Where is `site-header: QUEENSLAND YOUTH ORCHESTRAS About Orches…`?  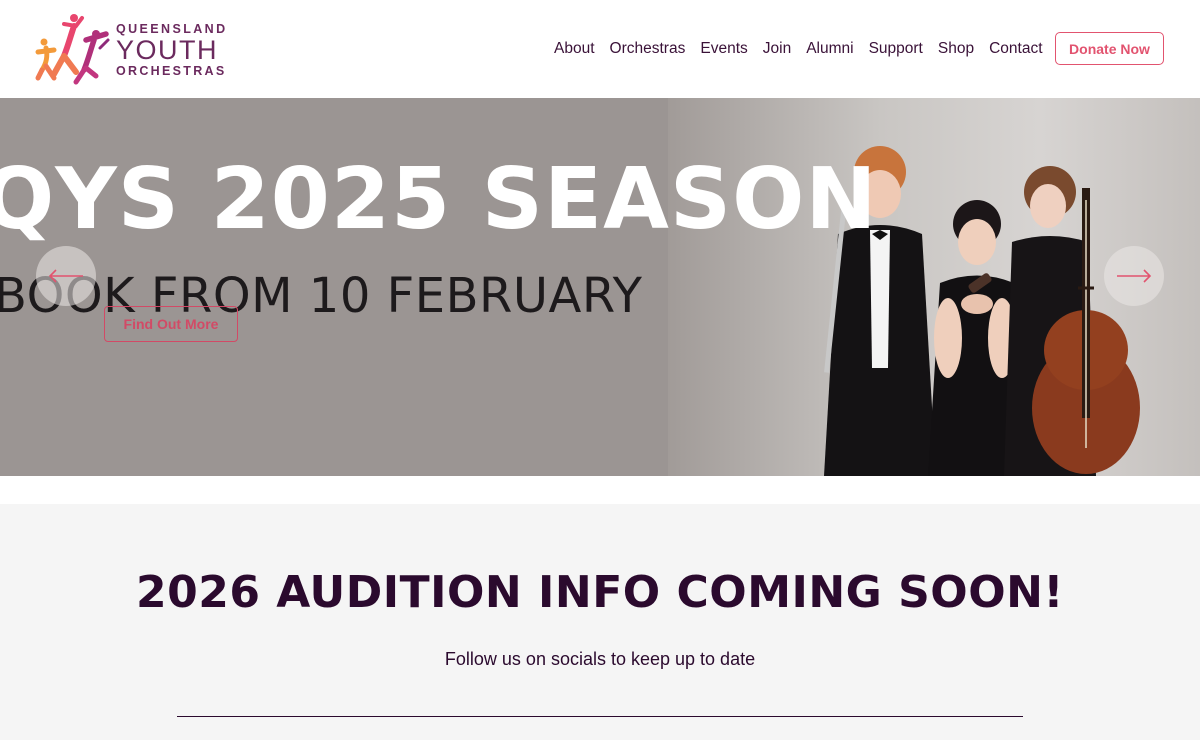 site-header: QUEENSLAND YOUTH ORCHESTRAS About Orches… is located at coordinates (600, 49).